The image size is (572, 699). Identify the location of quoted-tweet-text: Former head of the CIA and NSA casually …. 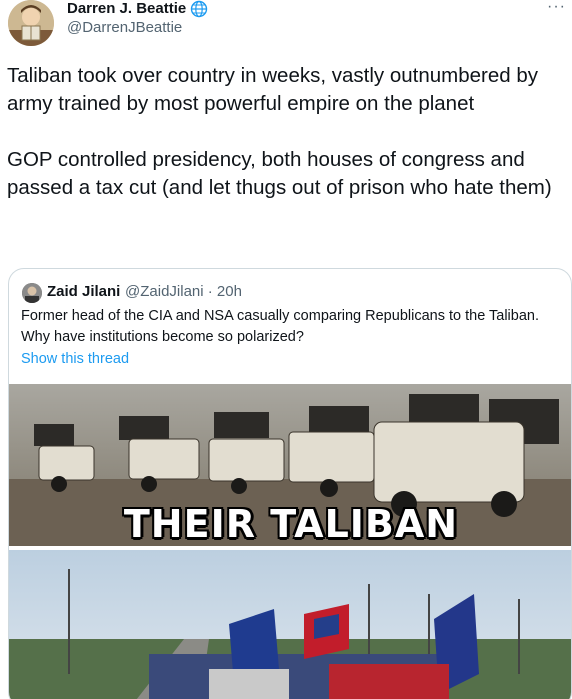
(280, 326).